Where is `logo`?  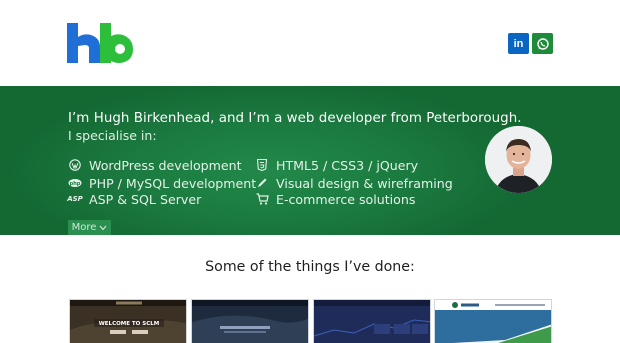 logo is located at coordinates (100, 43).